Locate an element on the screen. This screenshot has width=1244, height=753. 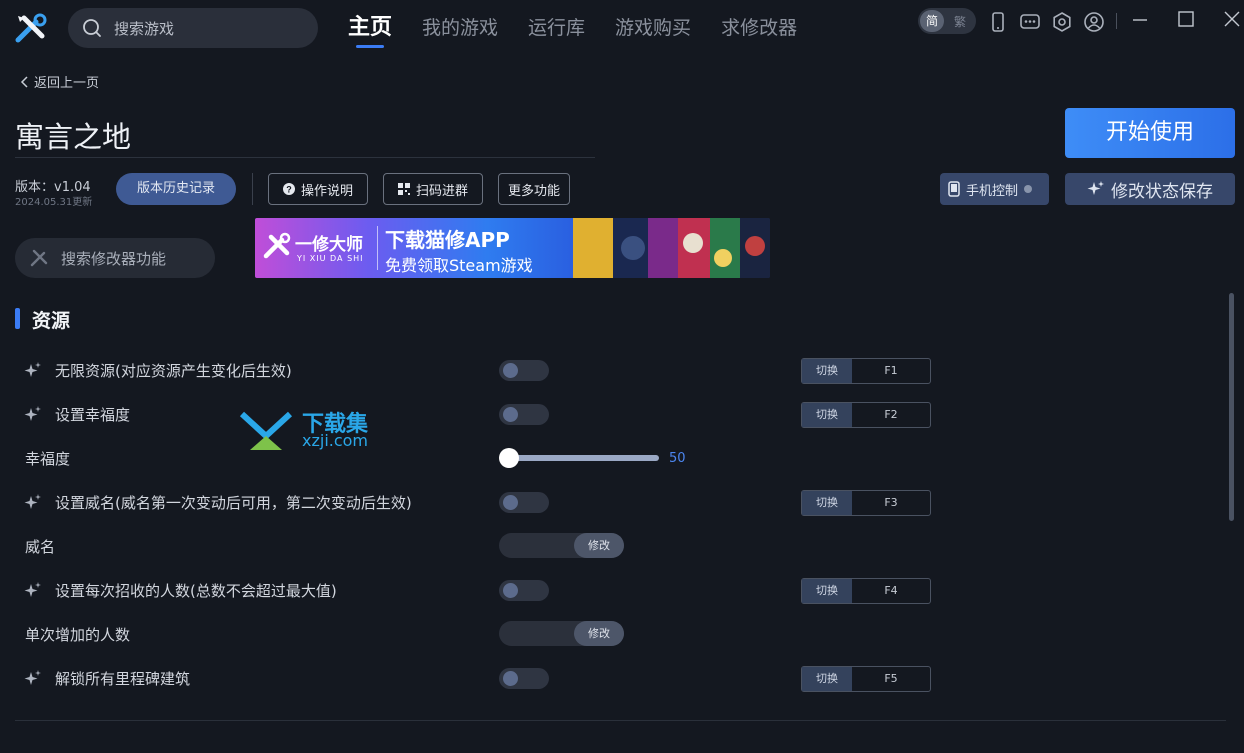
hotkey-key: F5 is located at coordinates (891, 679).